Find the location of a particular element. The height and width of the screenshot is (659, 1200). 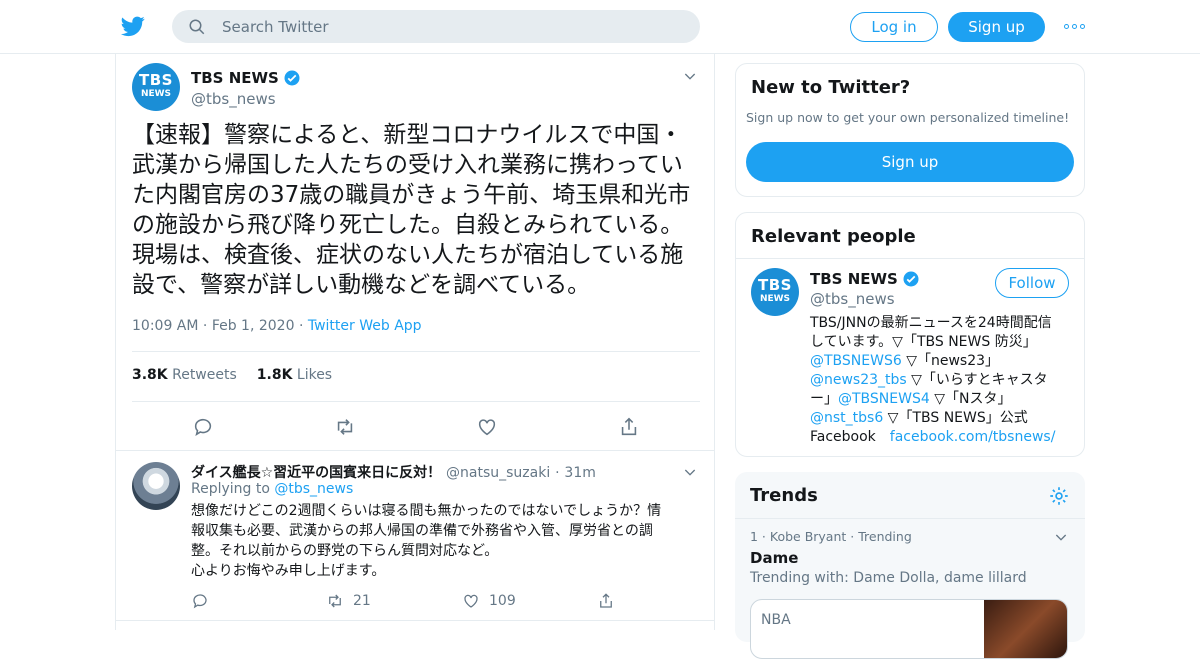

person-name: TBS NEWS is located at coordinates (865, 279).